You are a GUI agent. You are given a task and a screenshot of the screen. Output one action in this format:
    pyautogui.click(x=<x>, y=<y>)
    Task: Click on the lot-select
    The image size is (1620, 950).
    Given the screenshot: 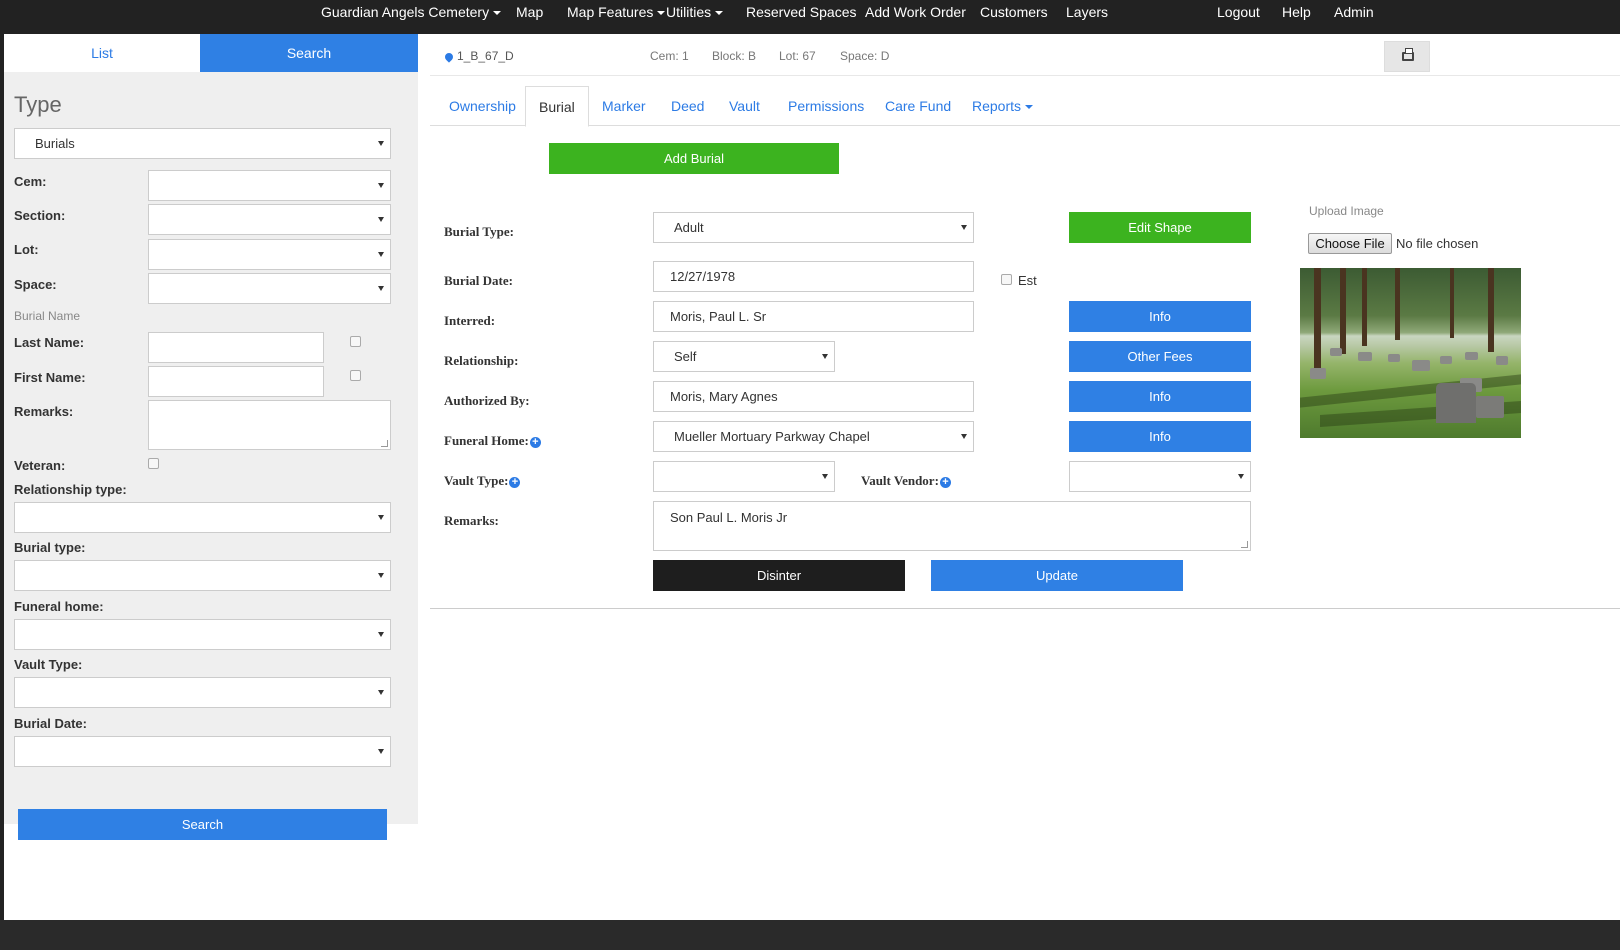 What is the action you would take?
    pyautogui.click(x=269, y=254)
    